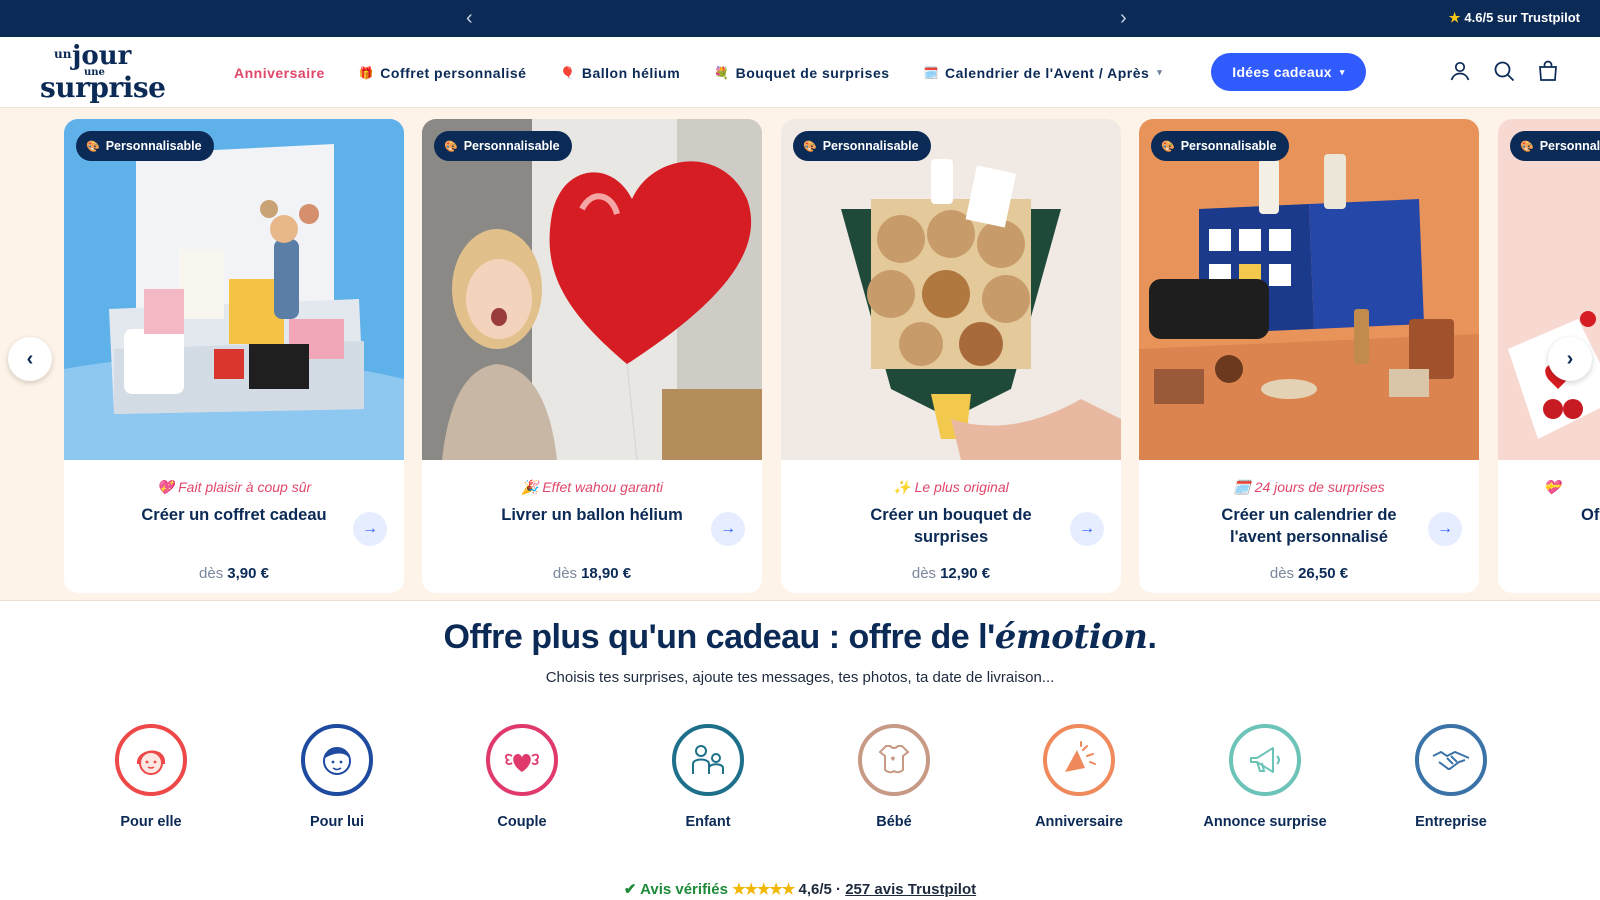 This screenshot has height=900, width=1600. Describe the element at coordinates (151, 822) in the screenshot. I see `category-label: Pour elle` at that location.